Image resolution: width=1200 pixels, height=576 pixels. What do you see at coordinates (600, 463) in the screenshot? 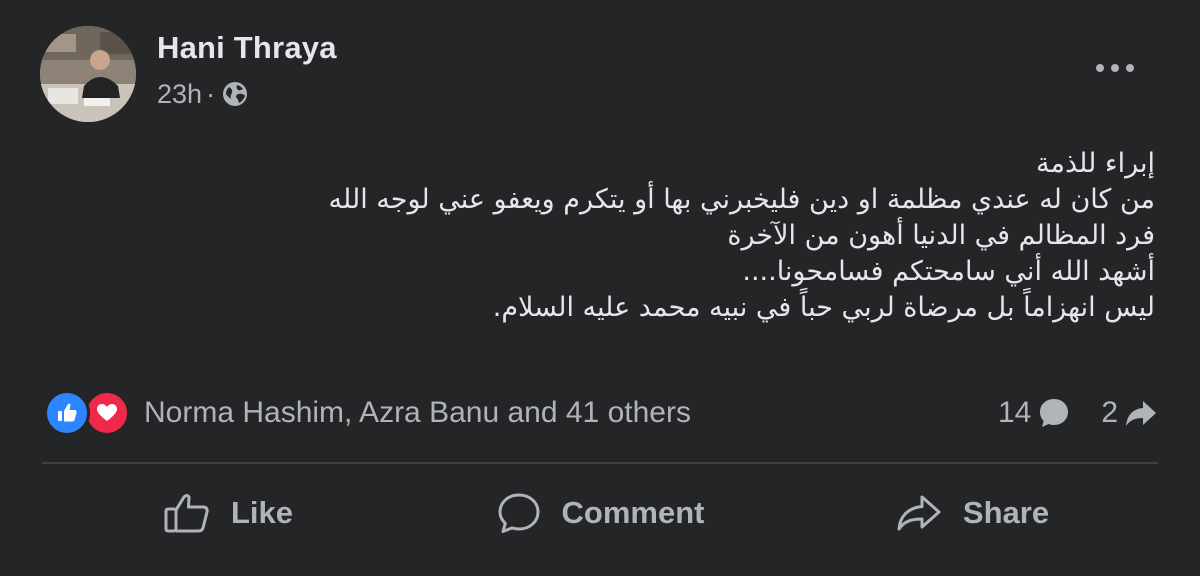
I see `divider` at bounding box center [600, 463].